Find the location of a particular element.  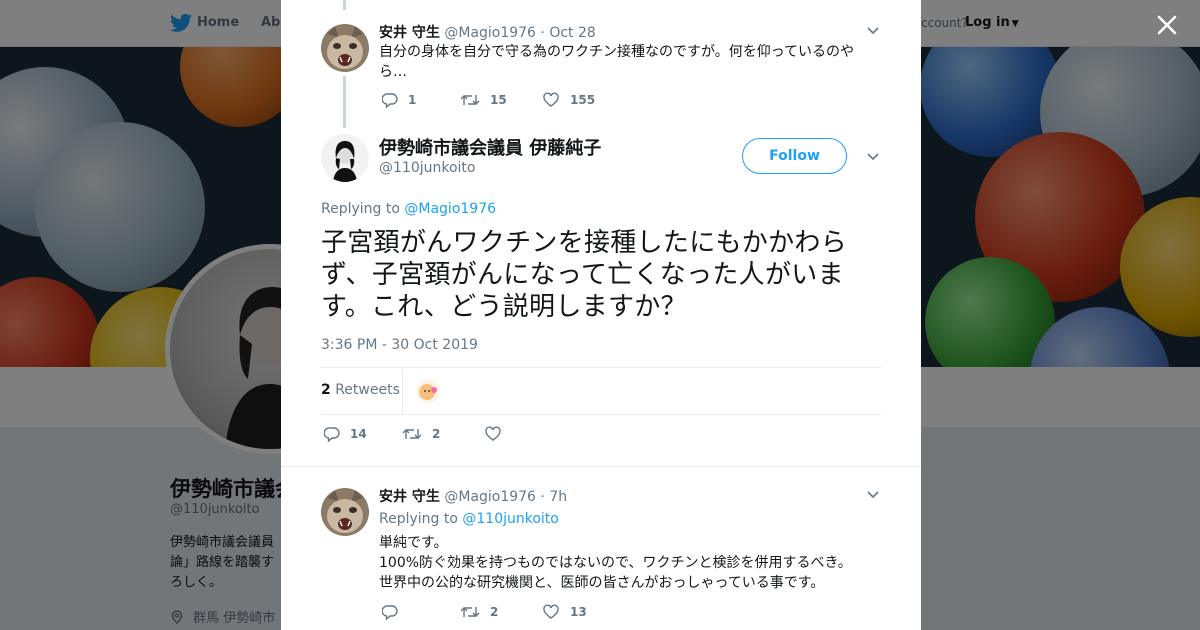

replying-to-link: @110junkoito is located at coordinates (510, 519).